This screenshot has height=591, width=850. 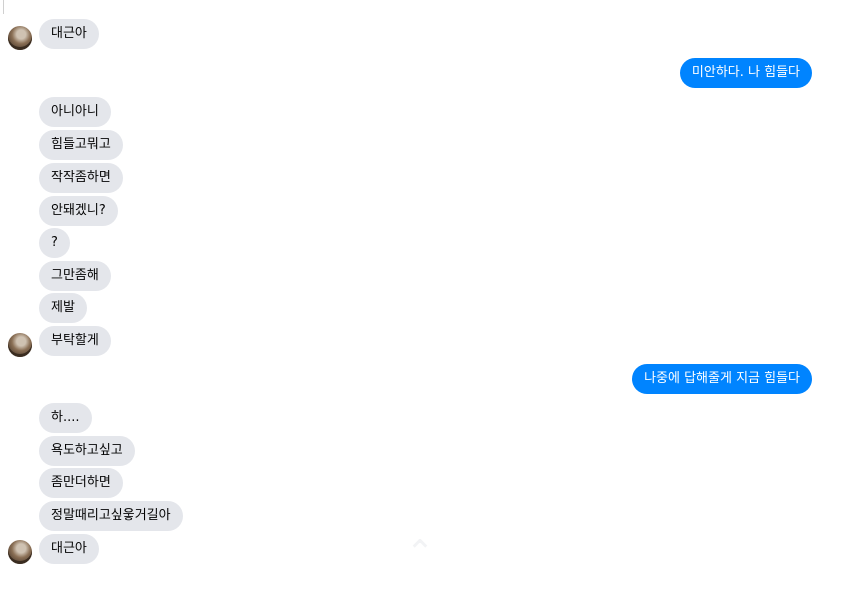 What do you see at coordinates (2, 7) in the screenshot?
I see `window-corner` at bounding box center [2, 7].